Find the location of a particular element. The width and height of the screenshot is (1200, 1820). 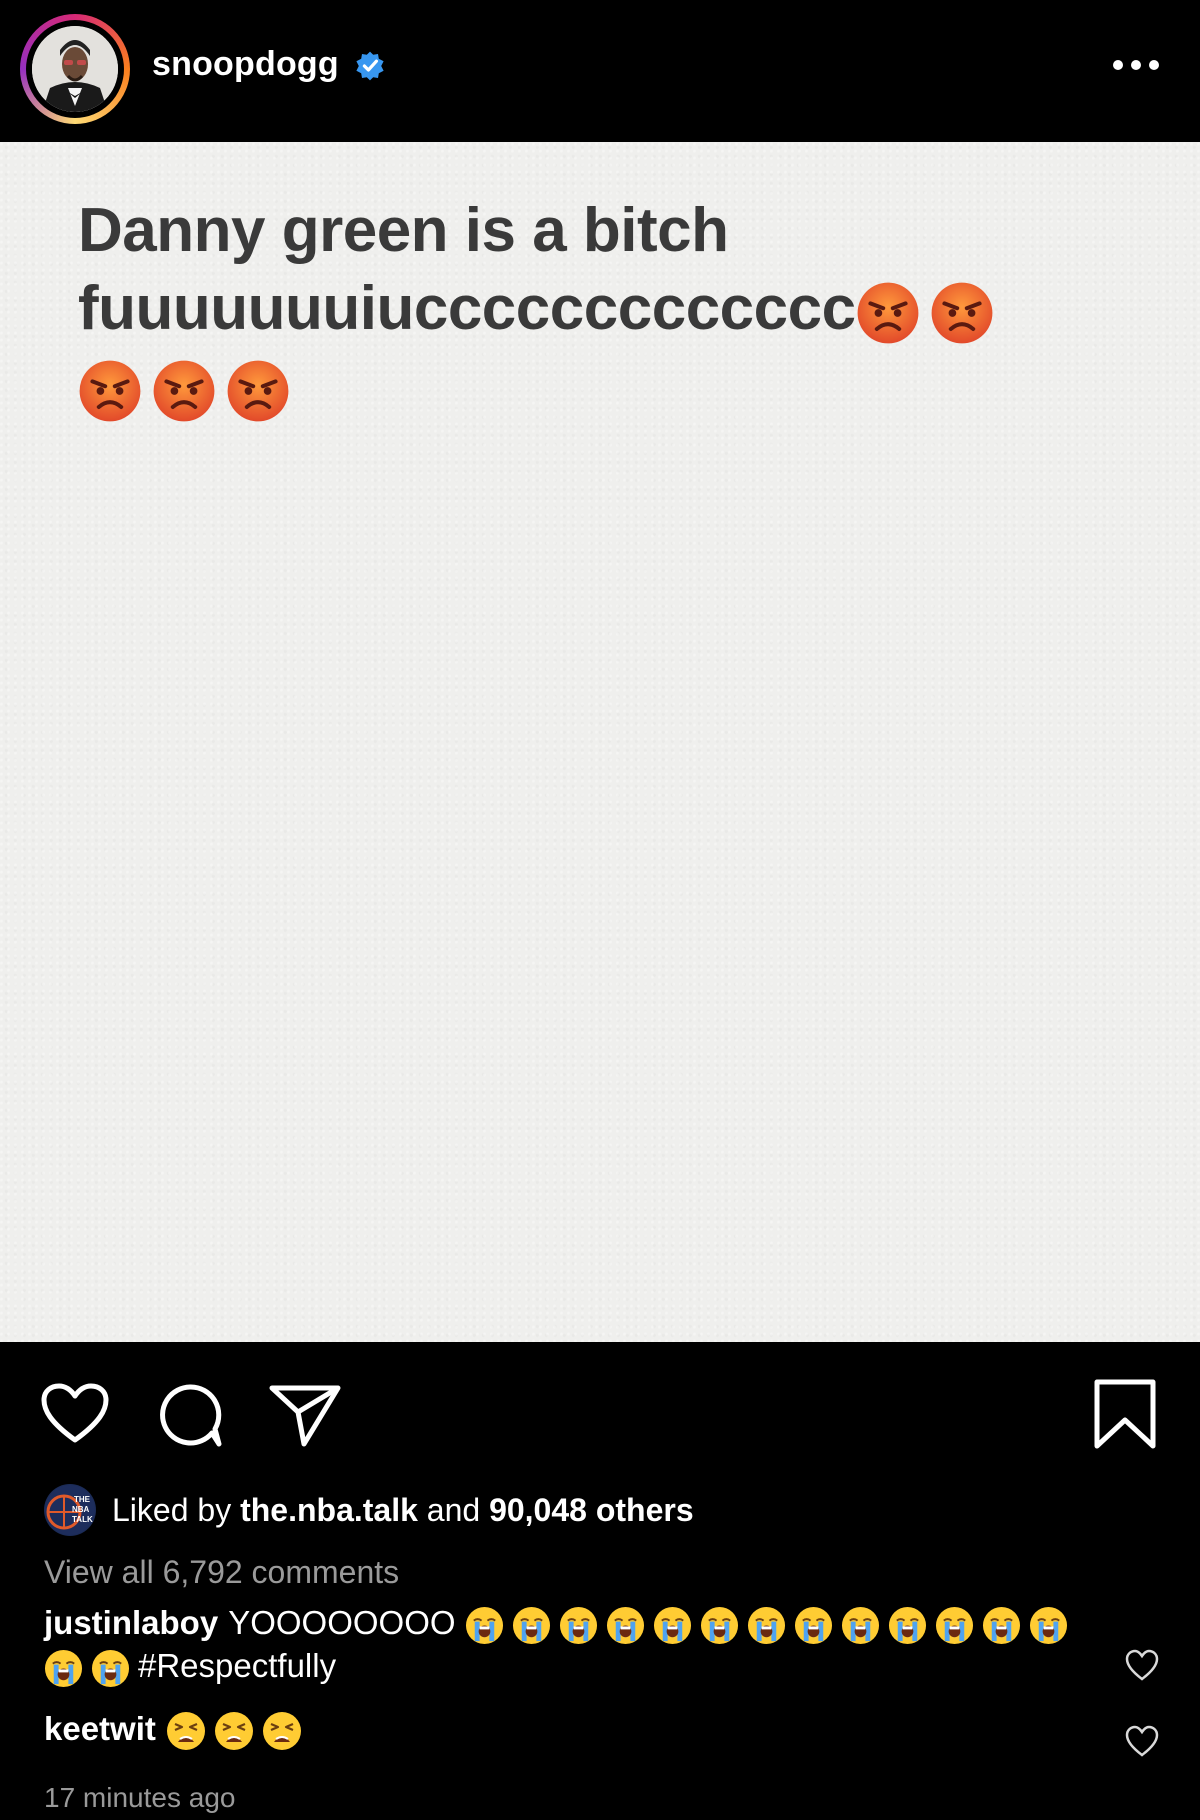

post-timestamp: 17 minutes ago is located at coordinates (140, 1797).